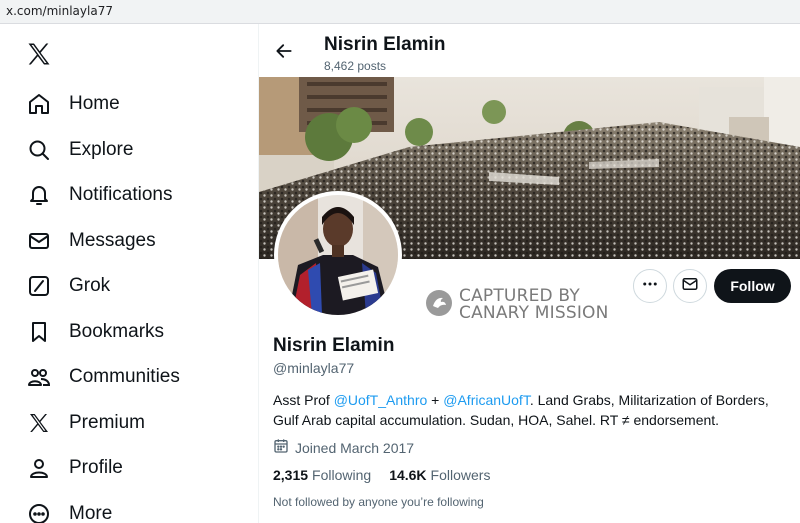 The width and height of the screenshot is (800, 523). Describe the element at coordinates (284, 51) in the screenshot. I see `back-arrow-icon` at that location.